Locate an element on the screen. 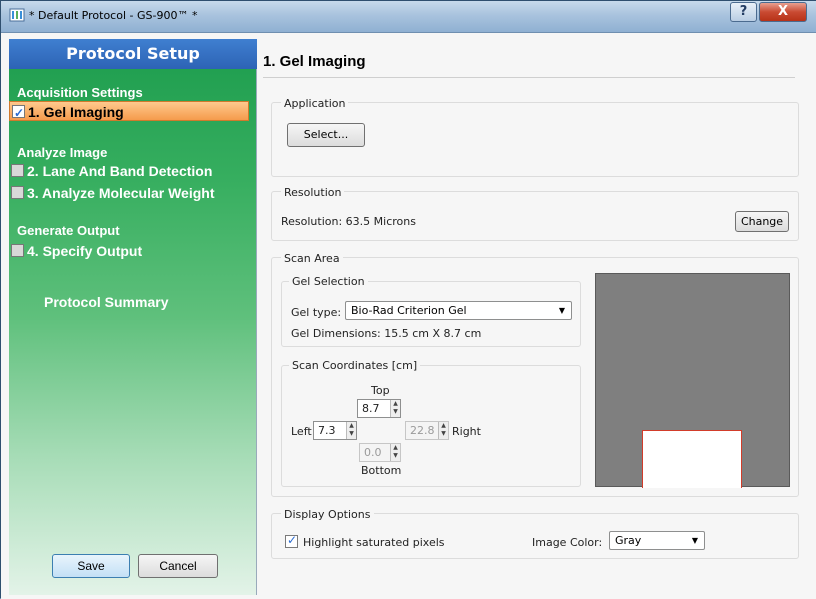  app-icon is located at coordinates (17, 15).